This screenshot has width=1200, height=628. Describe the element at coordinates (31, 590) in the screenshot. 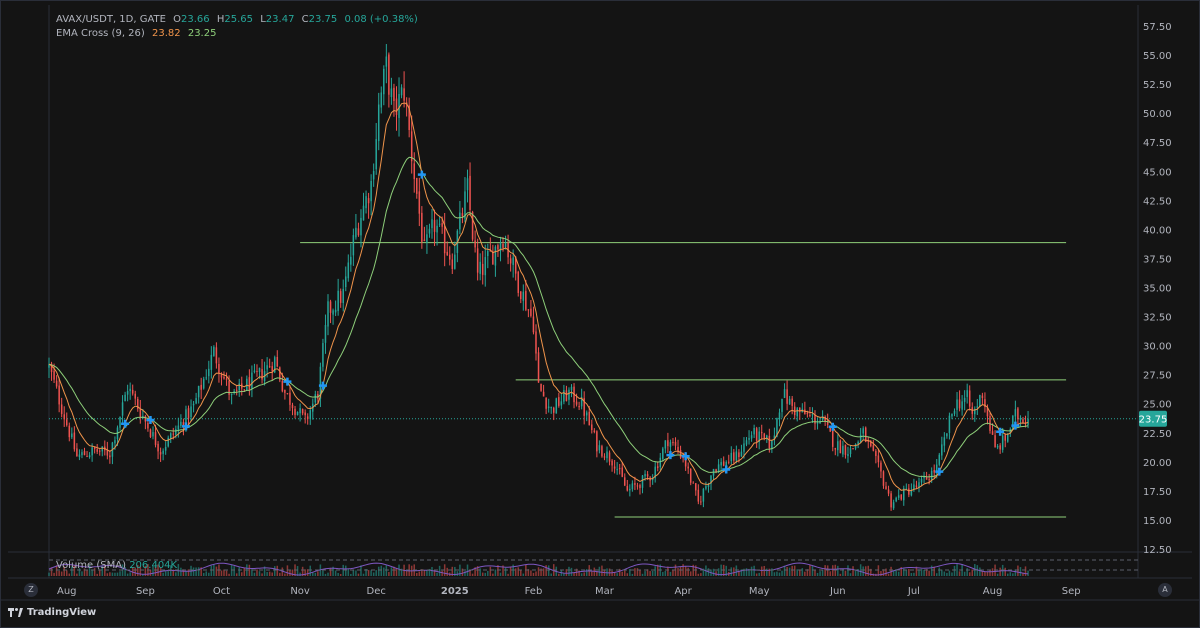

I see `zoom-reset-button: Z` at that location.